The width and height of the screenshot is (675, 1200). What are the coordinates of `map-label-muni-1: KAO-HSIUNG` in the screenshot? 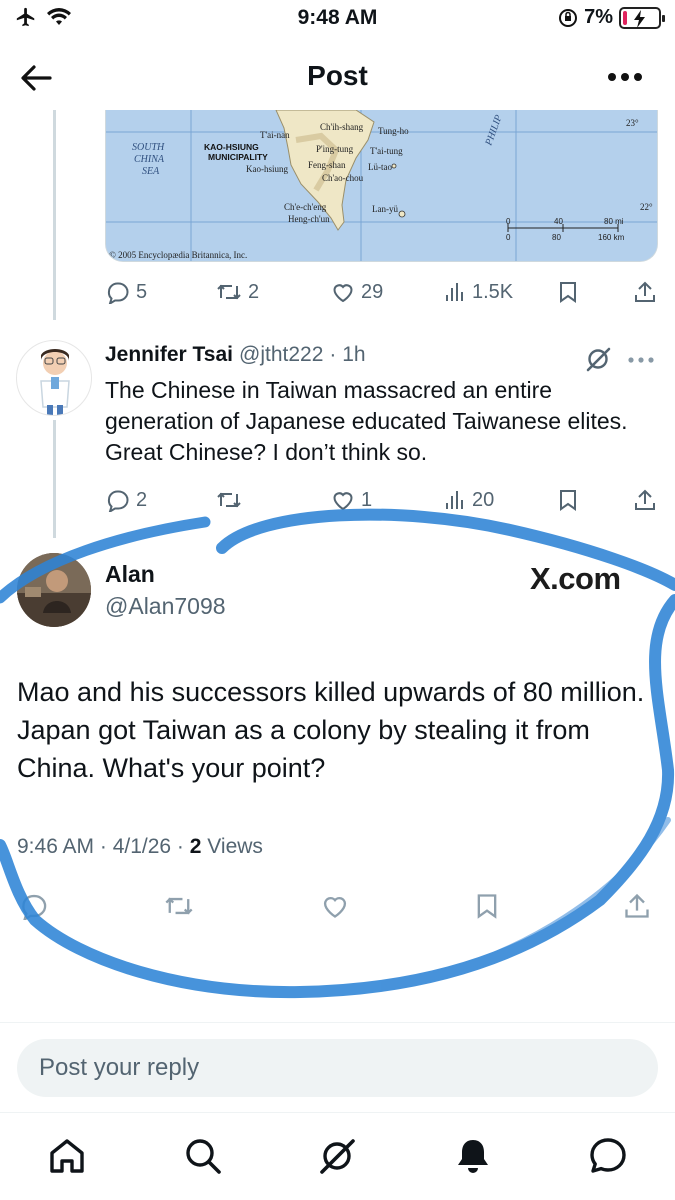 It's located at (231, 147).